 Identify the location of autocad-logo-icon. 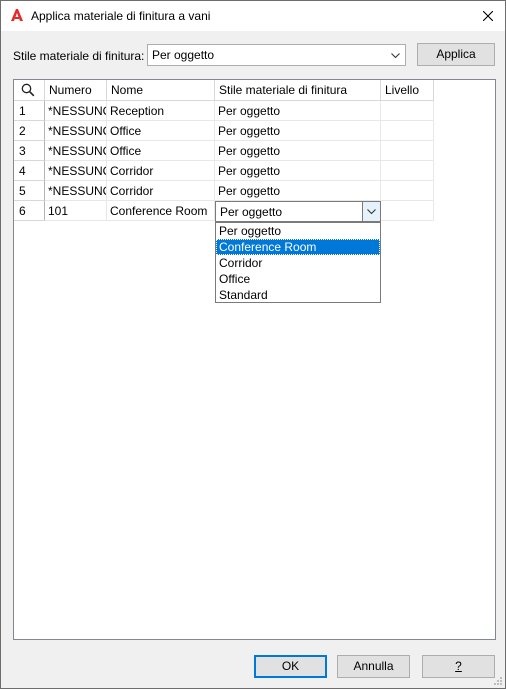
(17, 15).